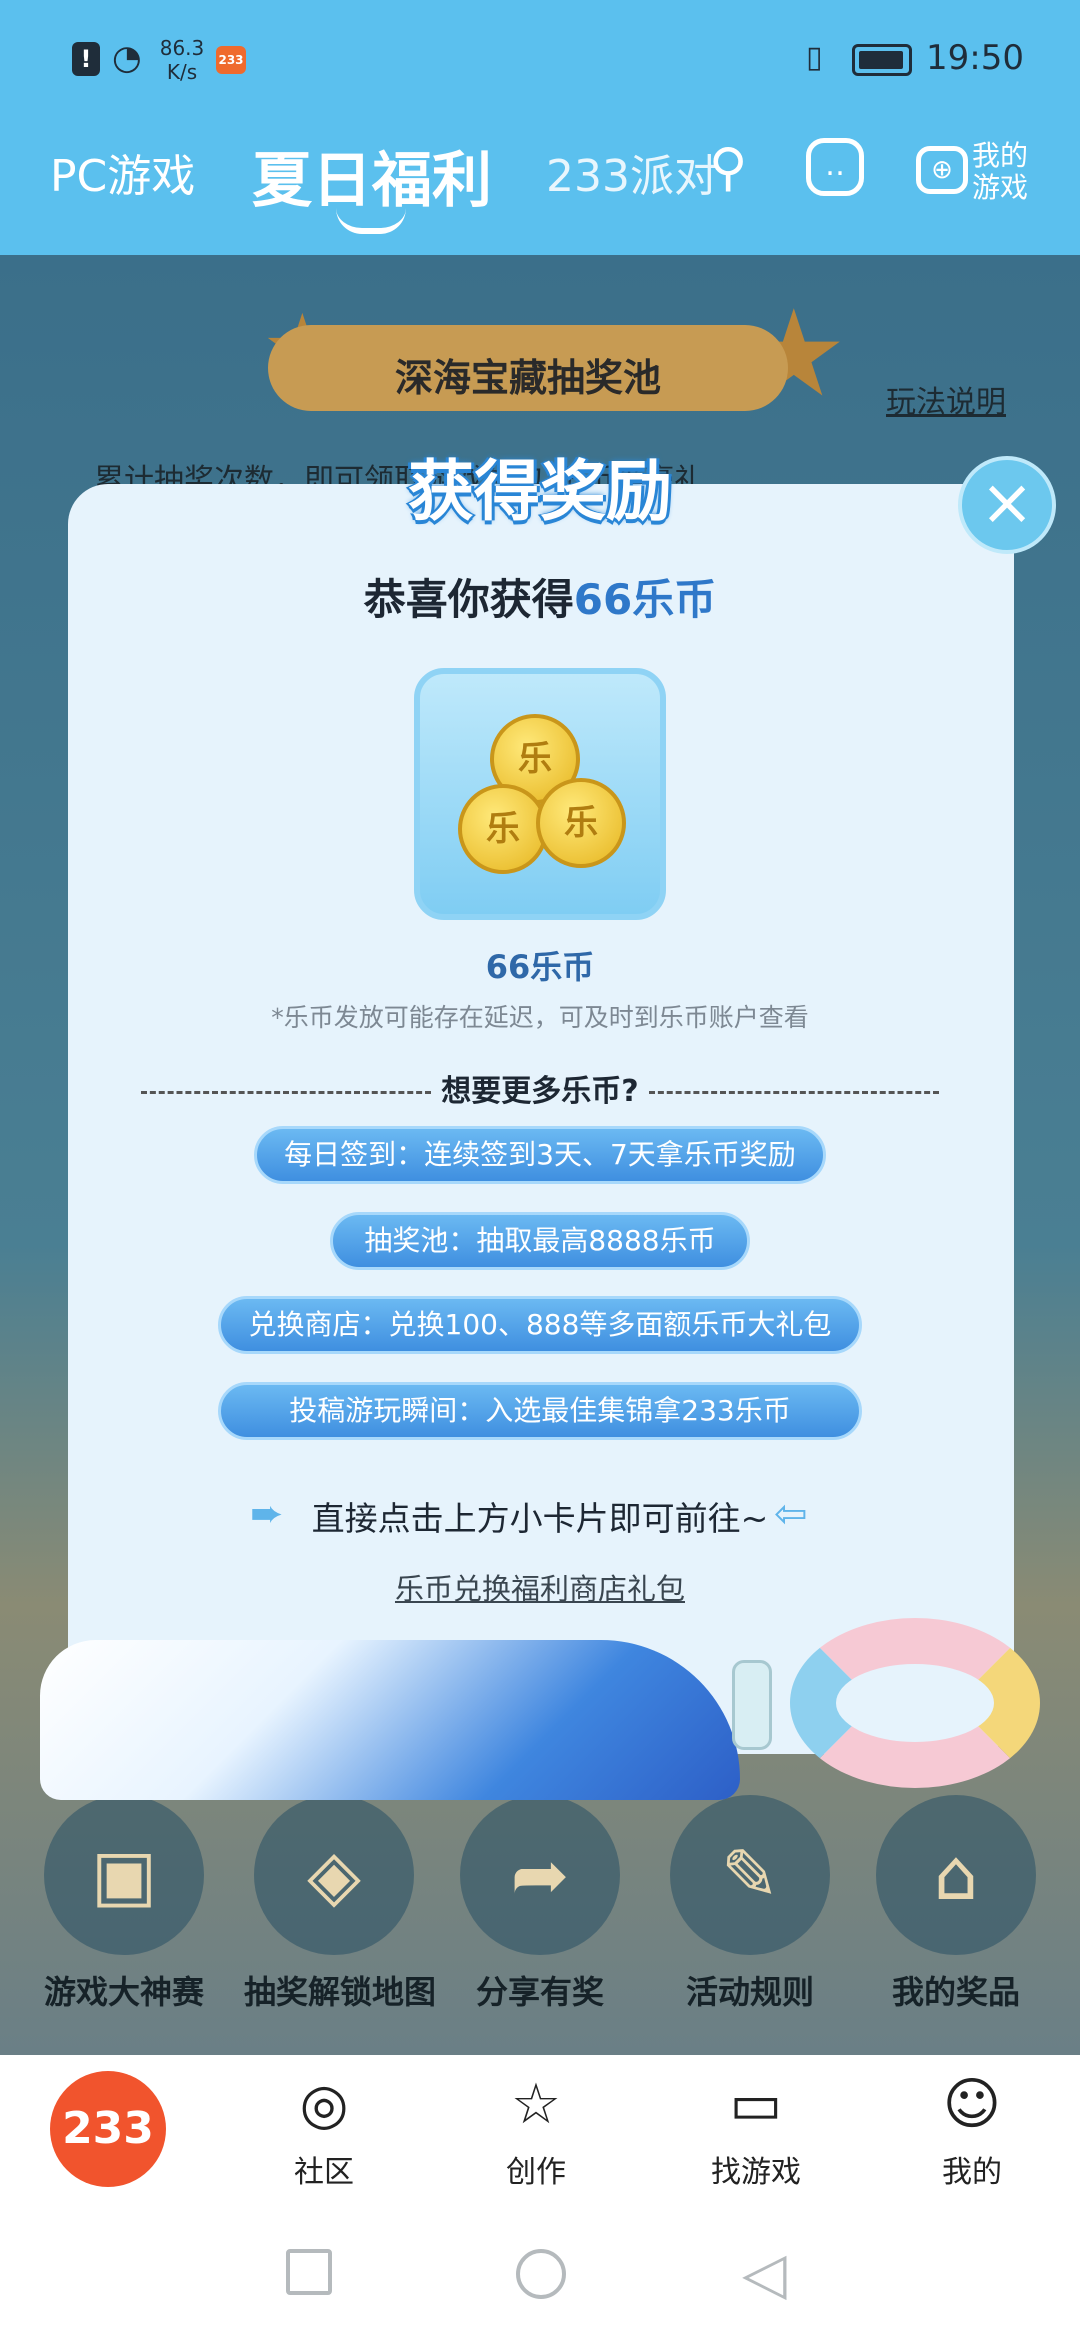 The width and height of the screenshot is (1080, 2340). I want to click on planet-icon: ◎, so click(324, 2104).